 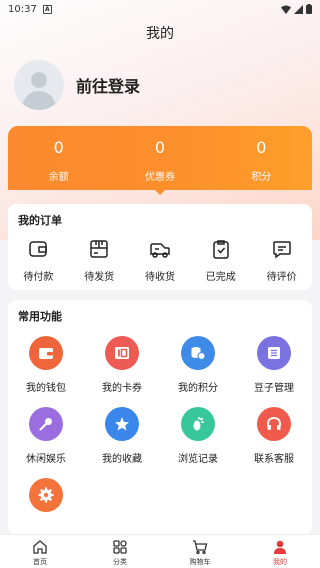 I want to click on feature-label: 休闲娱乐, so click(x=46, y=459).